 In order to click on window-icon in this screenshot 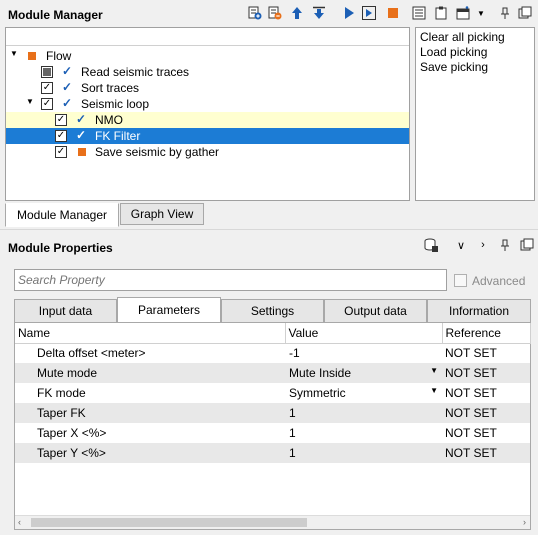, I will do `click(463, 13)`.